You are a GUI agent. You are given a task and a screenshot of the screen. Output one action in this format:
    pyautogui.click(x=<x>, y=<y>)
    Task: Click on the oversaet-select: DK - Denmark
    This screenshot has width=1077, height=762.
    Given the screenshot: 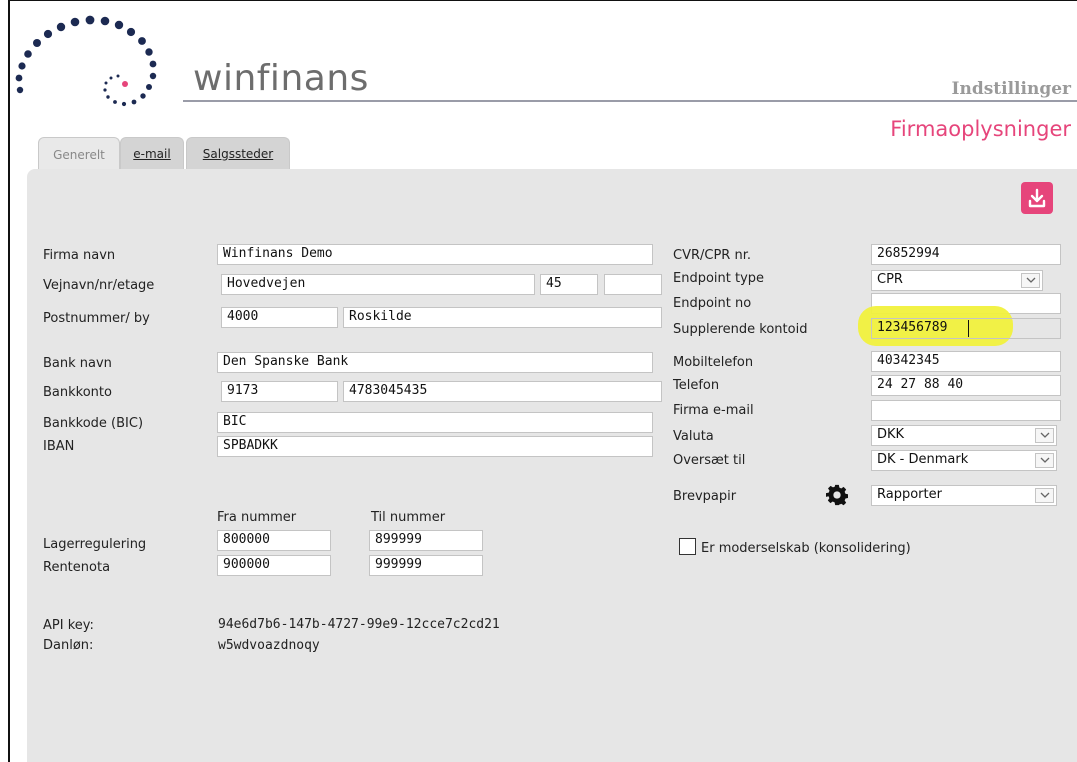 What is the action you would take?
    pyautogui.click(x=964, y=460)
    